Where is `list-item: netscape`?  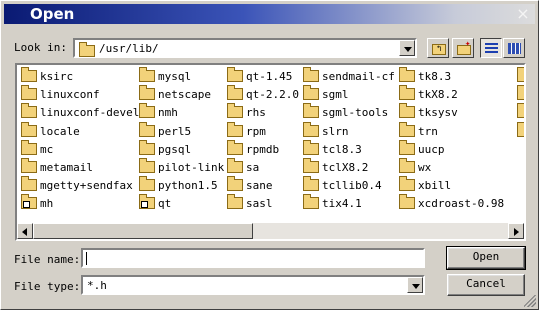
list-item: netscape is located at coordinates (175, 94).